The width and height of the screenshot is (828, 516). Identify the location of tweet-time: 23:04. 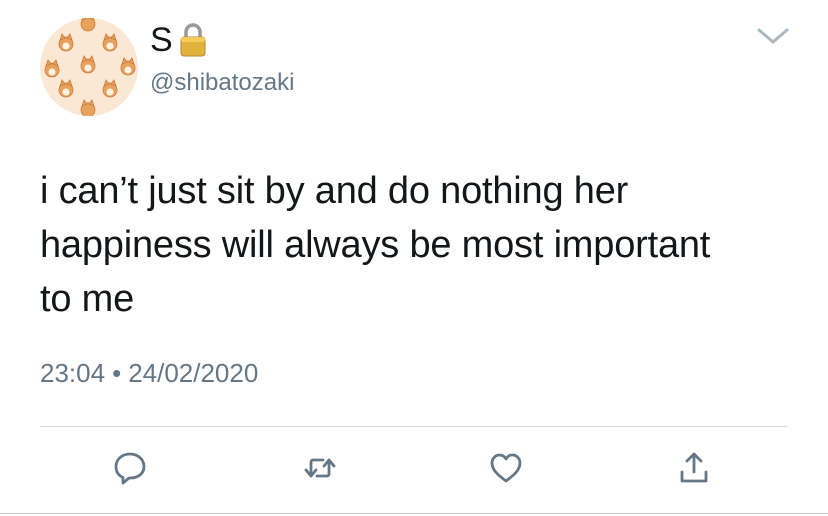
(72, 373).